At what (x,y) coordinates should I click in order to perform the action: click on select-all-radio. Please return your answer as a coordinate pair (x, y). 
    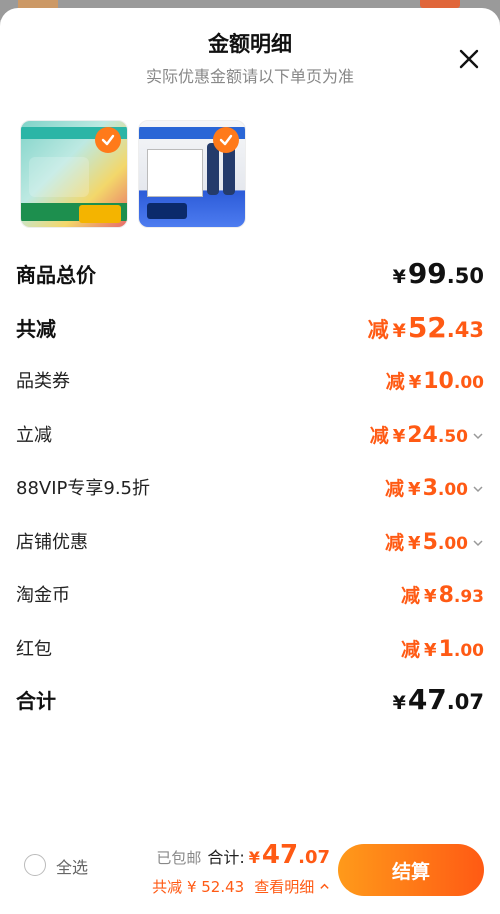
    Looking at the image, I should click on (35, 865).